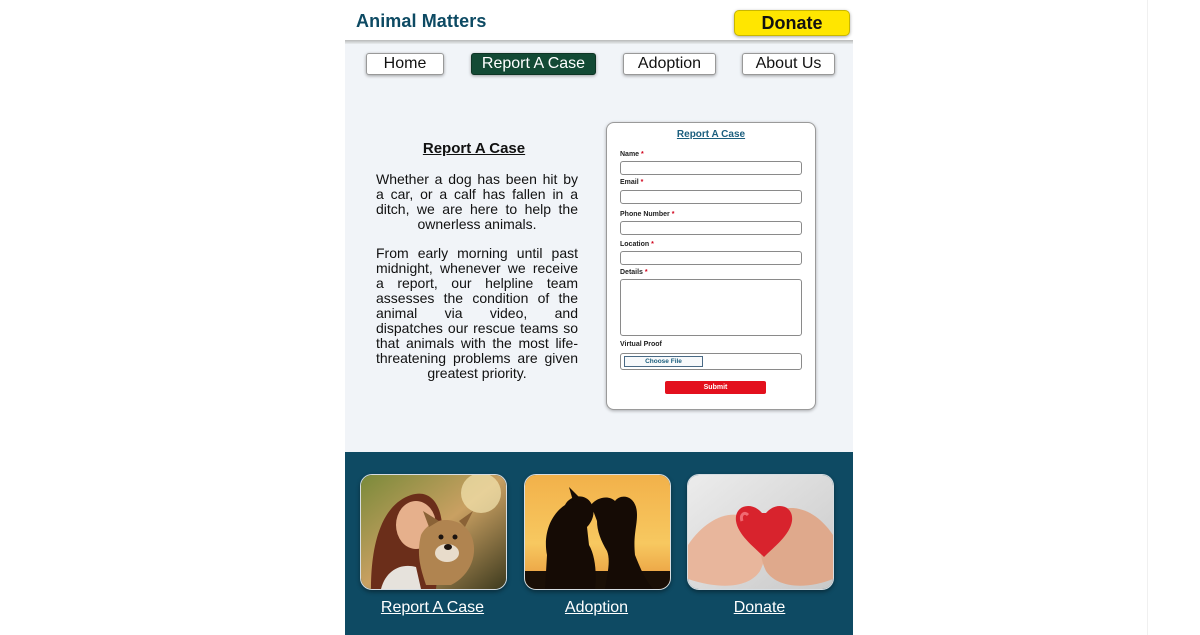 The width and height of the screenshot is (1200, 635). I want to click on nav-home: Home, so click(405, 64).